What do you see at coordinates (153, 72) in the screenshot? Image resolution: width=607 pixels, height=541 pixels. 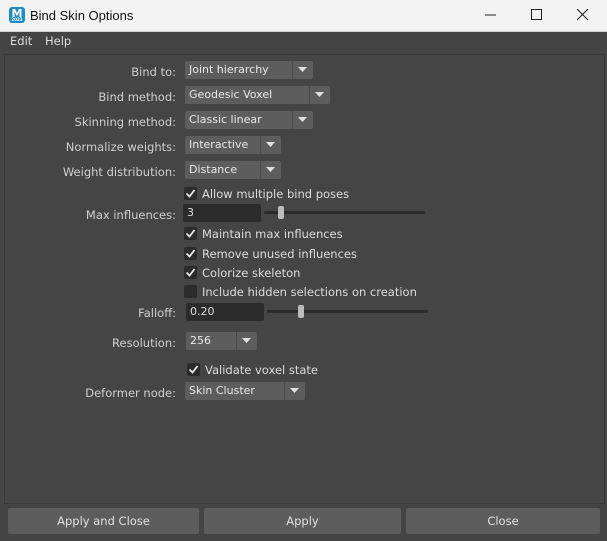 I see `bind-to-label: Bind to:` at bounding box center [153, 72].